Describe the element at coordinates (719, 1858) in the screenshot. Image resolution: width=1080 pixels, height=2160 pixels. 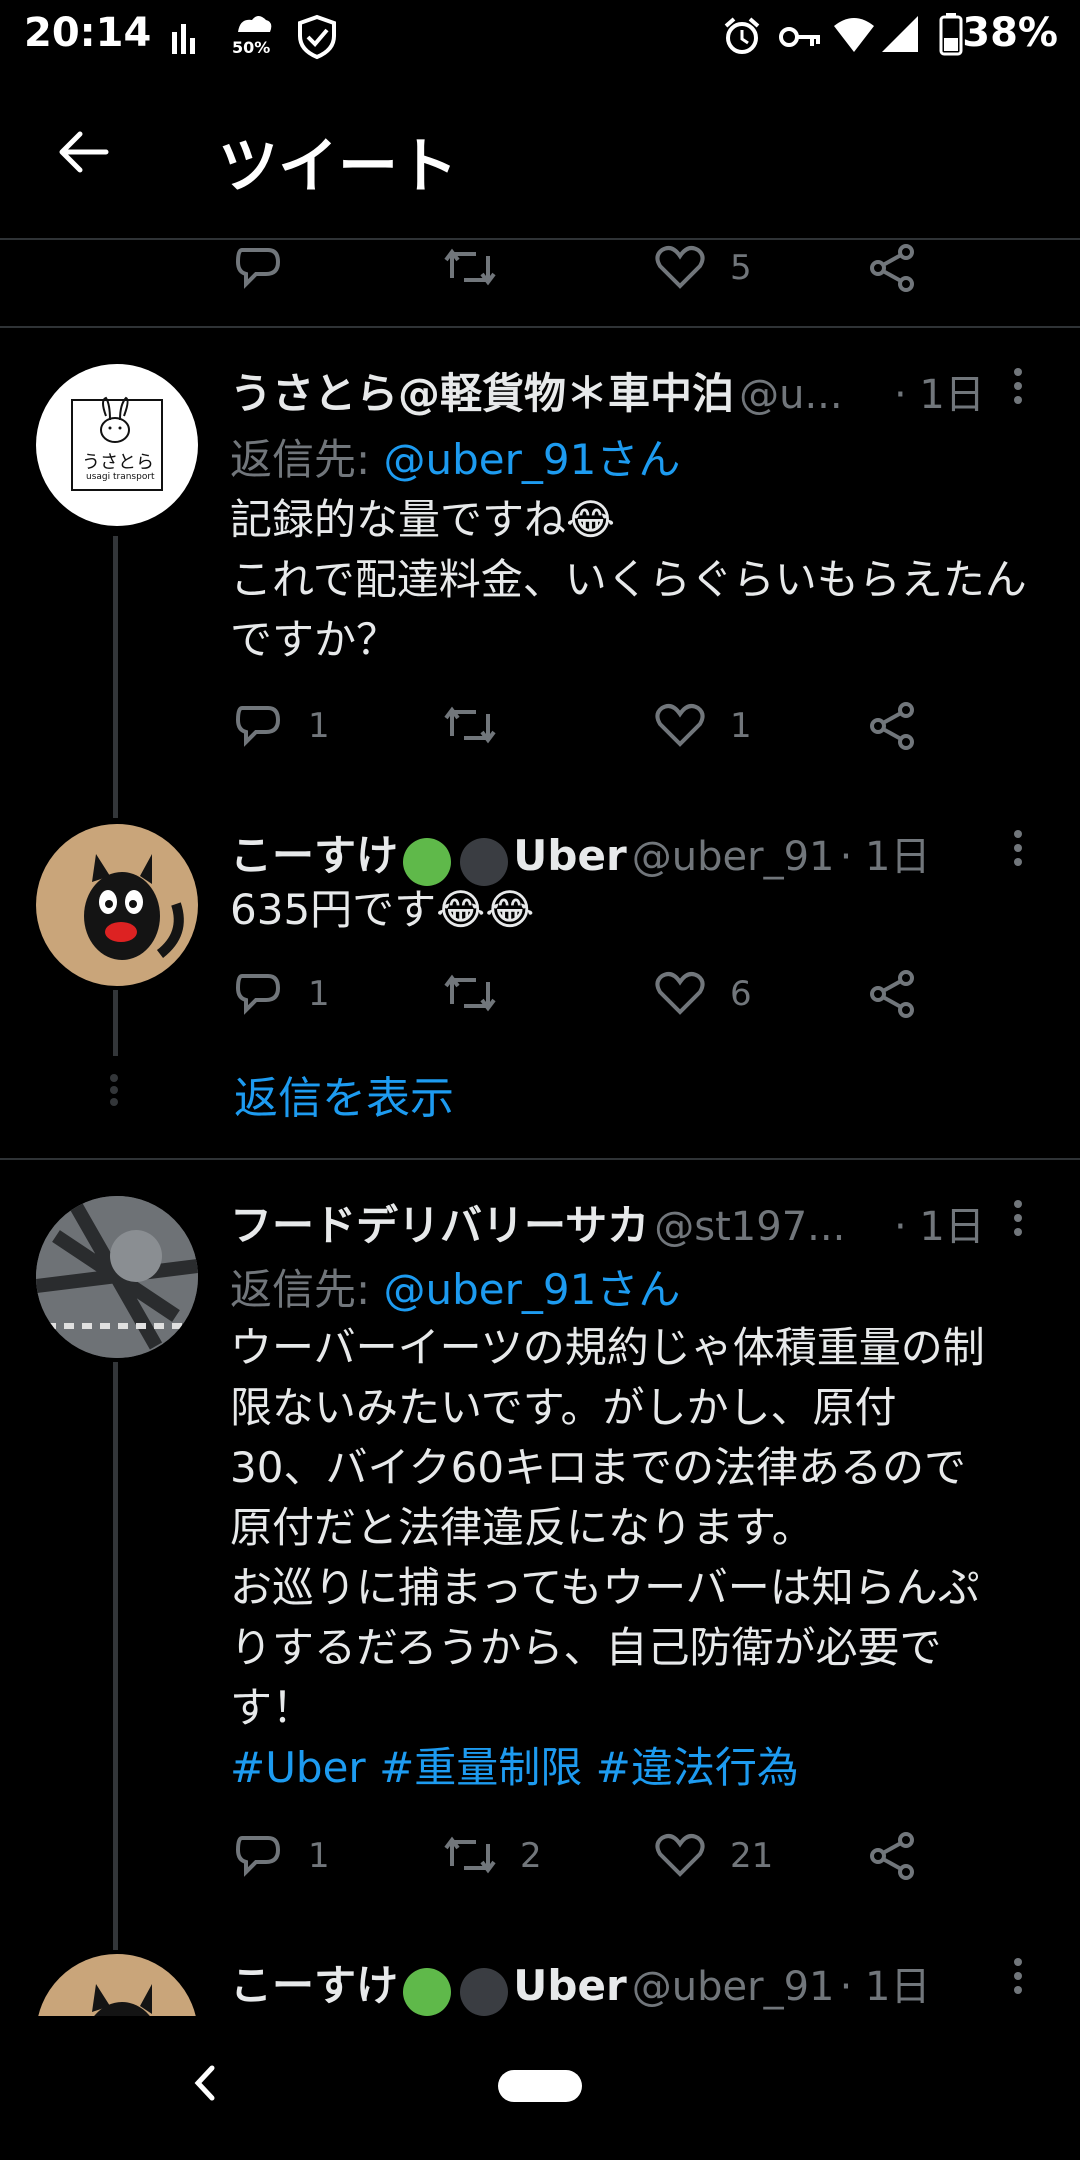
I see `like-button: 21` at that location.